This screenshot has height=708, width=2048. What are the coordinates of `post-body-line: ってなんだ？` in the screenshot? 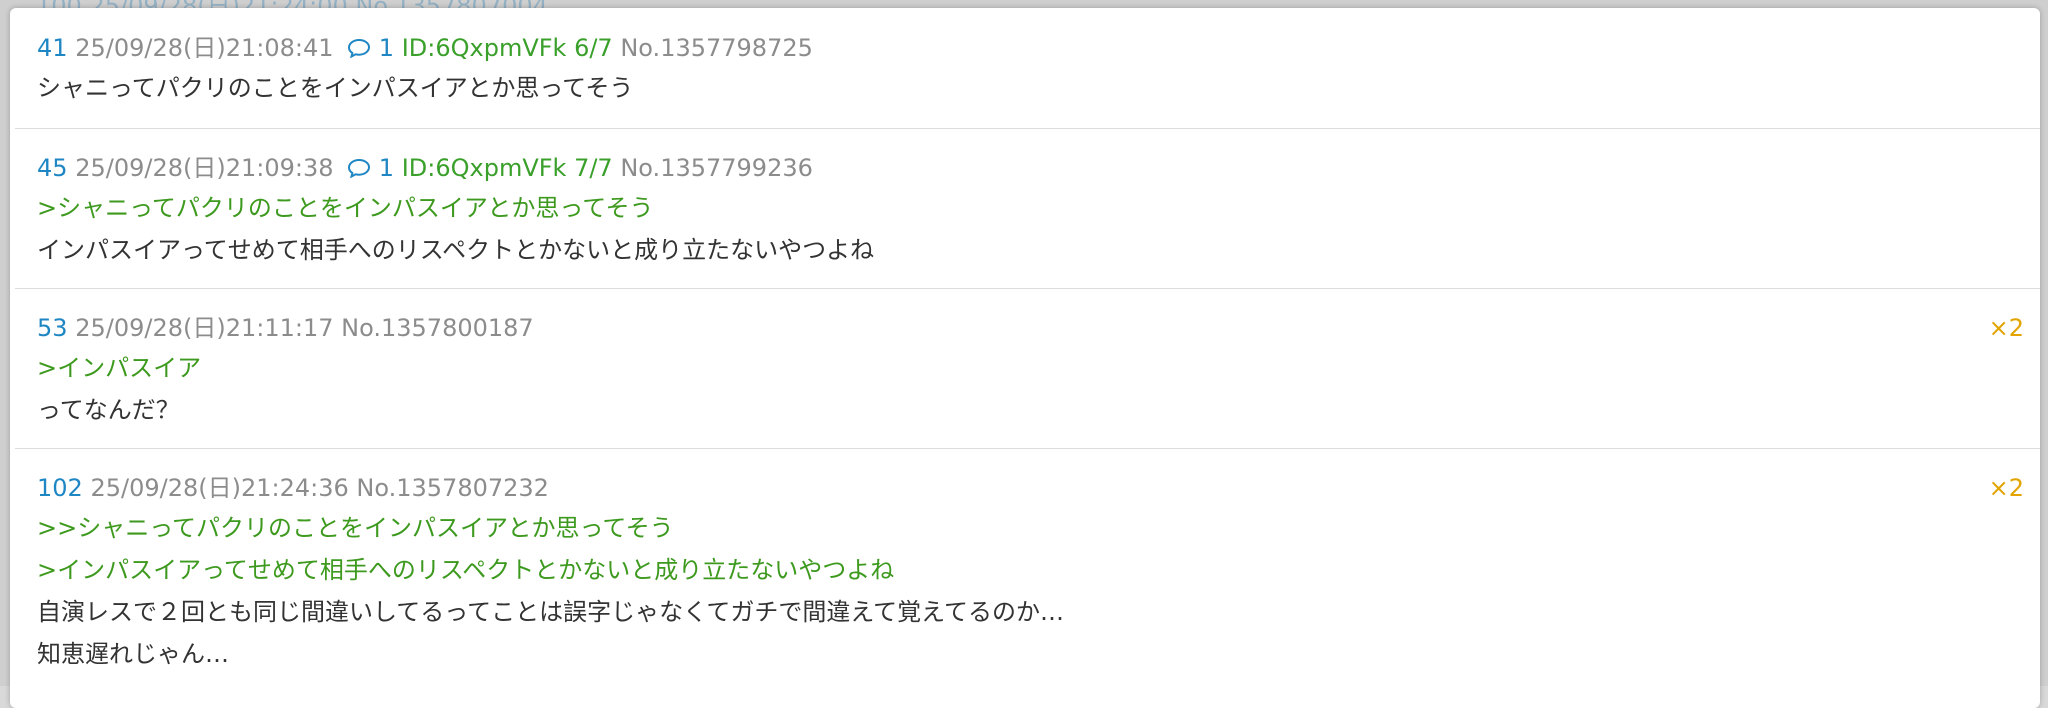 It's located at (108, 410).